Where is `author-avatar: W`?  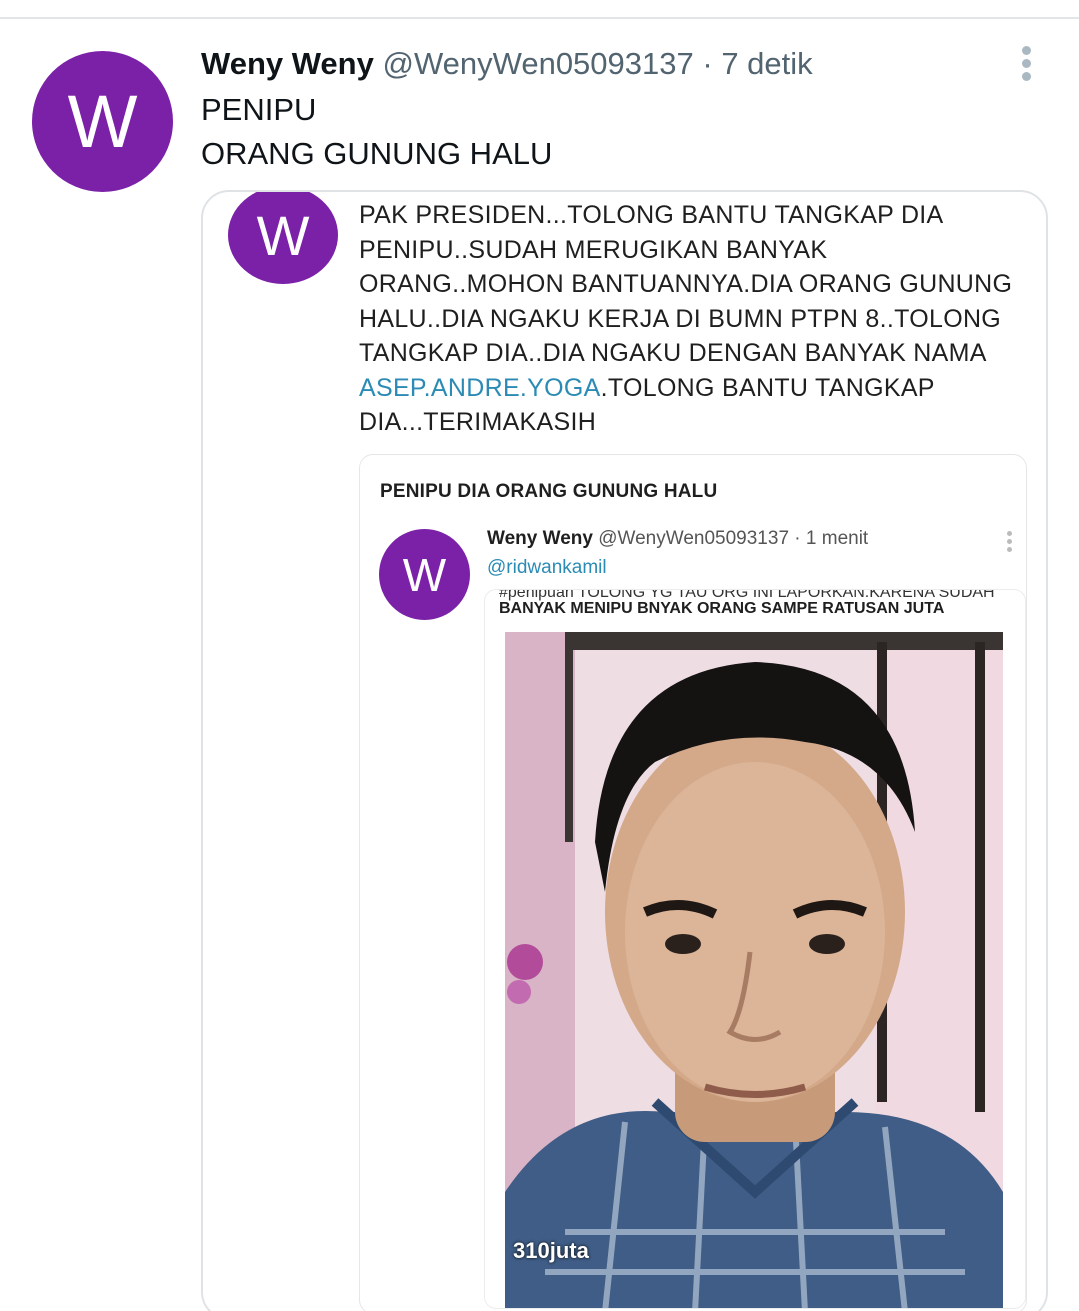 author-avatar: W is located at coordinates (102, 121).